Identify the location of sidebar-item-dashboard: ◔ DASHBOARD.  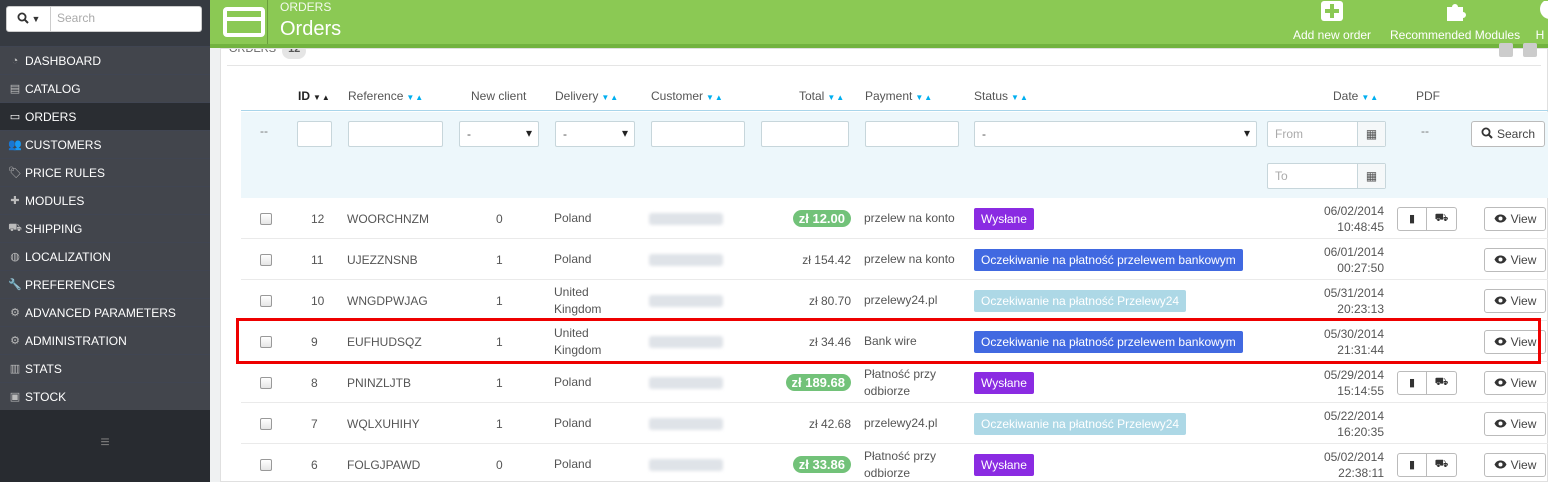
(105, 60).